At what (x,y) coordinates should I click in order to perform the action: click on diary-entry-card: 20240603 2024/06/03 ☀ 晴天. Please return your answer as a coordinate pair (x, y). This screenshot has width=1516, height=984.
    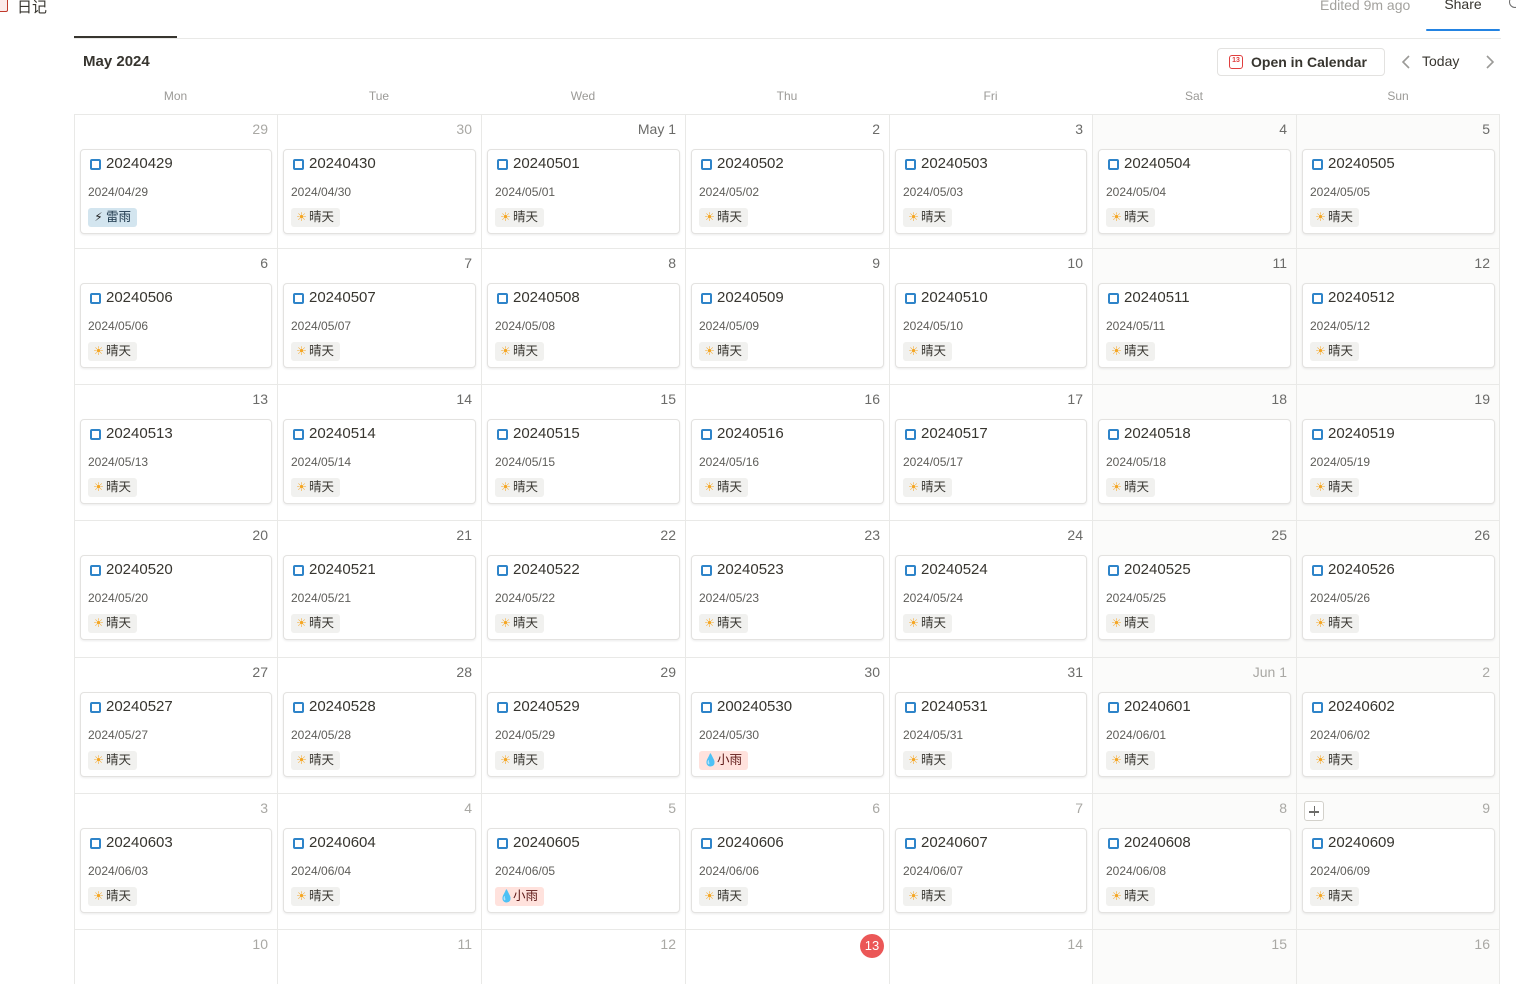
    Looking at the image, I should click on (176, 870).